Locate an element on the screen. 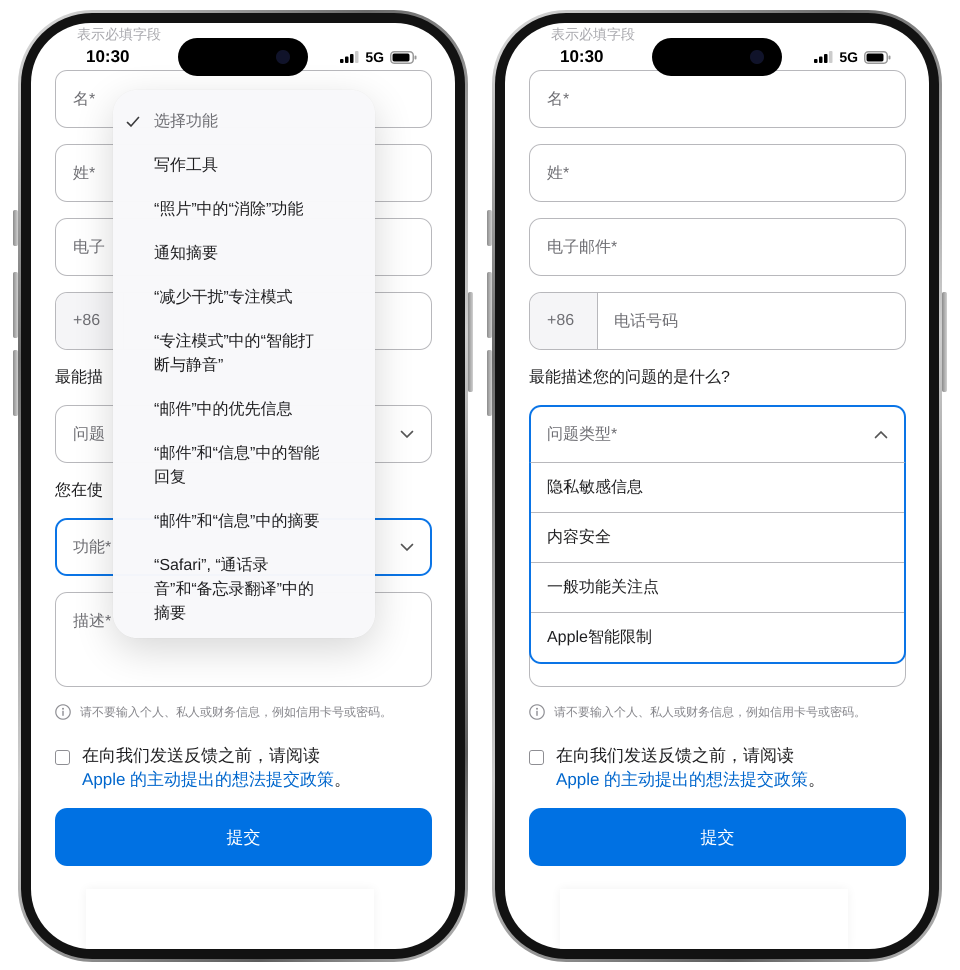 This screenshot has height=970, width=960. question-label: 最能描述您的问题的是什么? is located at coordinates (630, 378).